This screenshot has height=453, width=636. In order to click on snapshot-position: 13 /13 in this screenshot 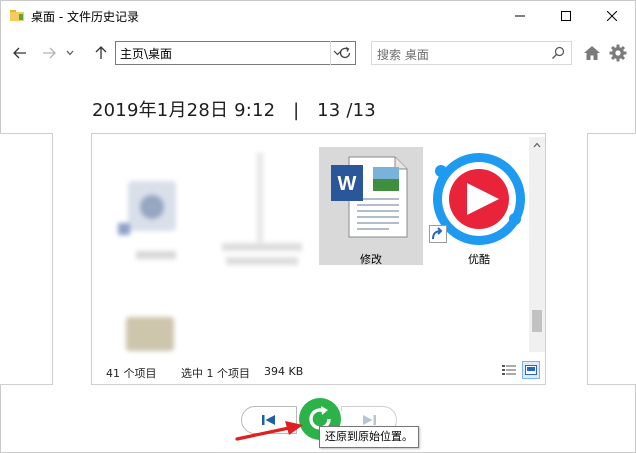, I will do `click(346, 110)`.